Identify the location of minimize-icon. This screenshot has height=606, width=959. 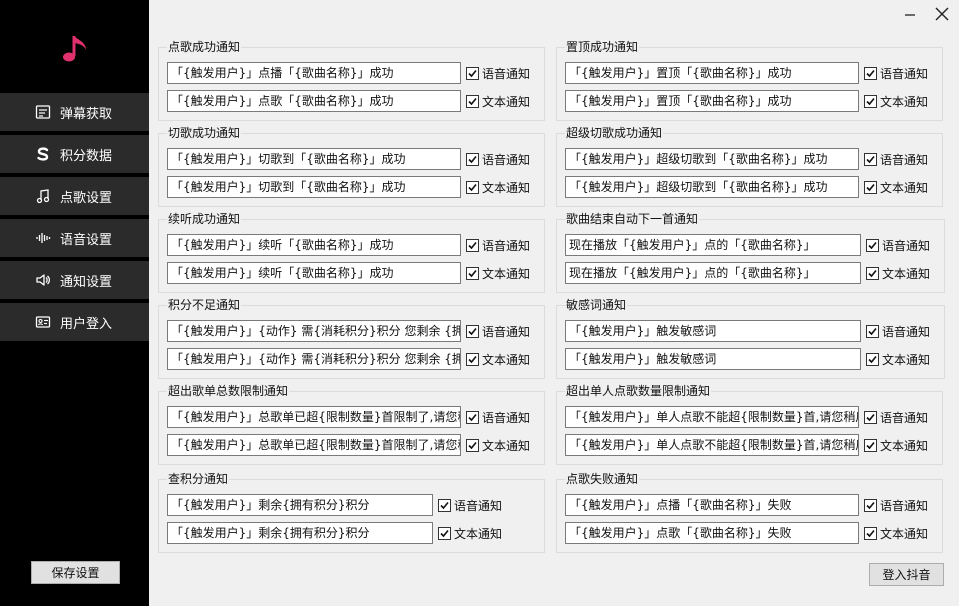
(910, 14).